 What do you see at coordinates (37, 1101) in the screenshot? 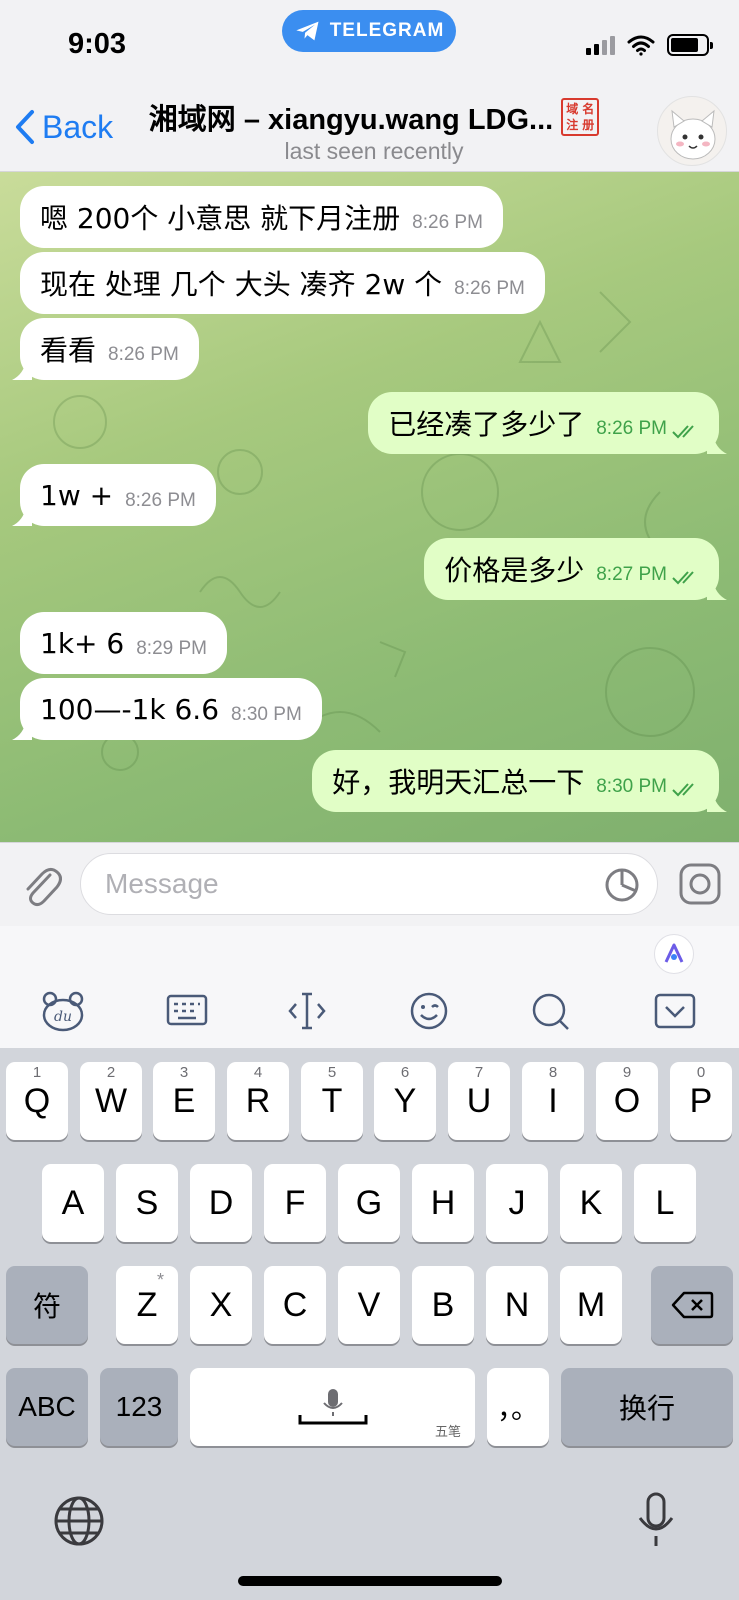
I see `key-q: 1Q` at bounding box center [37, 1101].